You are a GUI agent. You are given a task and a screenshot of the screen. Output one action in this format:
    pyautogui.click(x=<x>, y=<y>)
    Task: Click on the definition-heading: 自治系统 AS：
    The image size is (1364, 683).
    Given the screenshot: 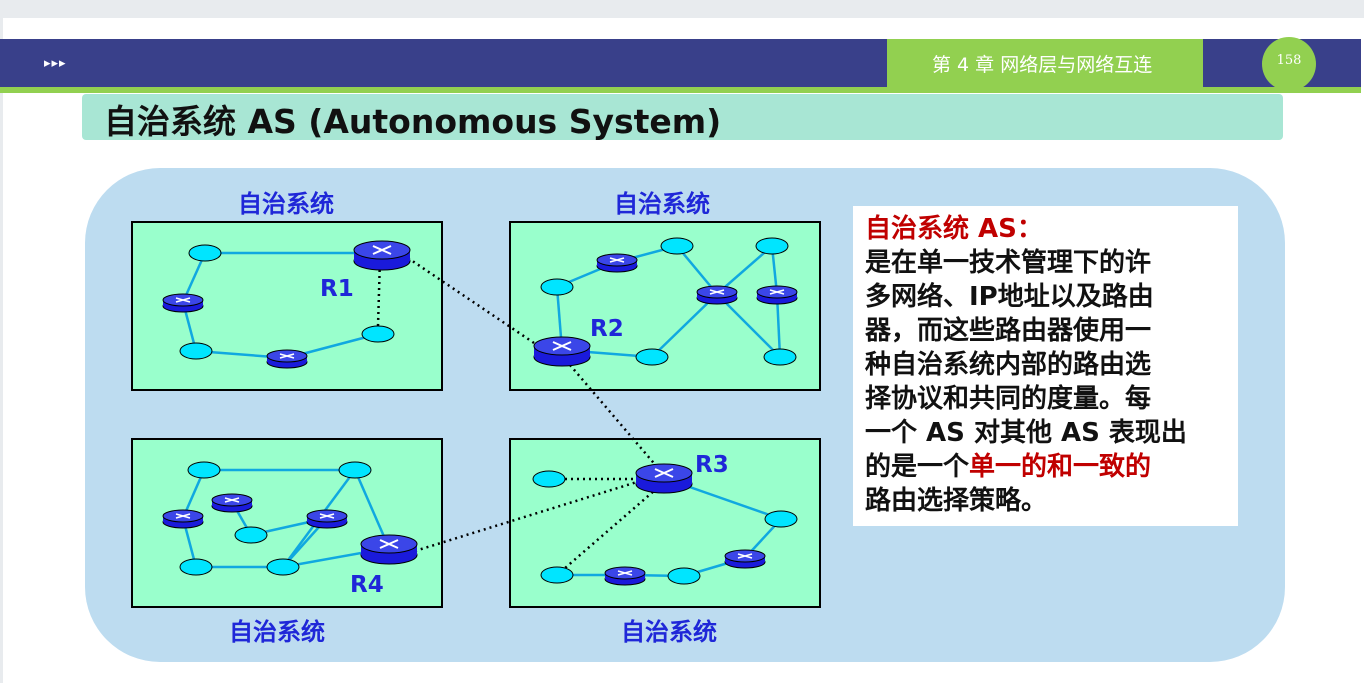 What is the action you would take?
    pyautogui.click(x=954, y=229)
    